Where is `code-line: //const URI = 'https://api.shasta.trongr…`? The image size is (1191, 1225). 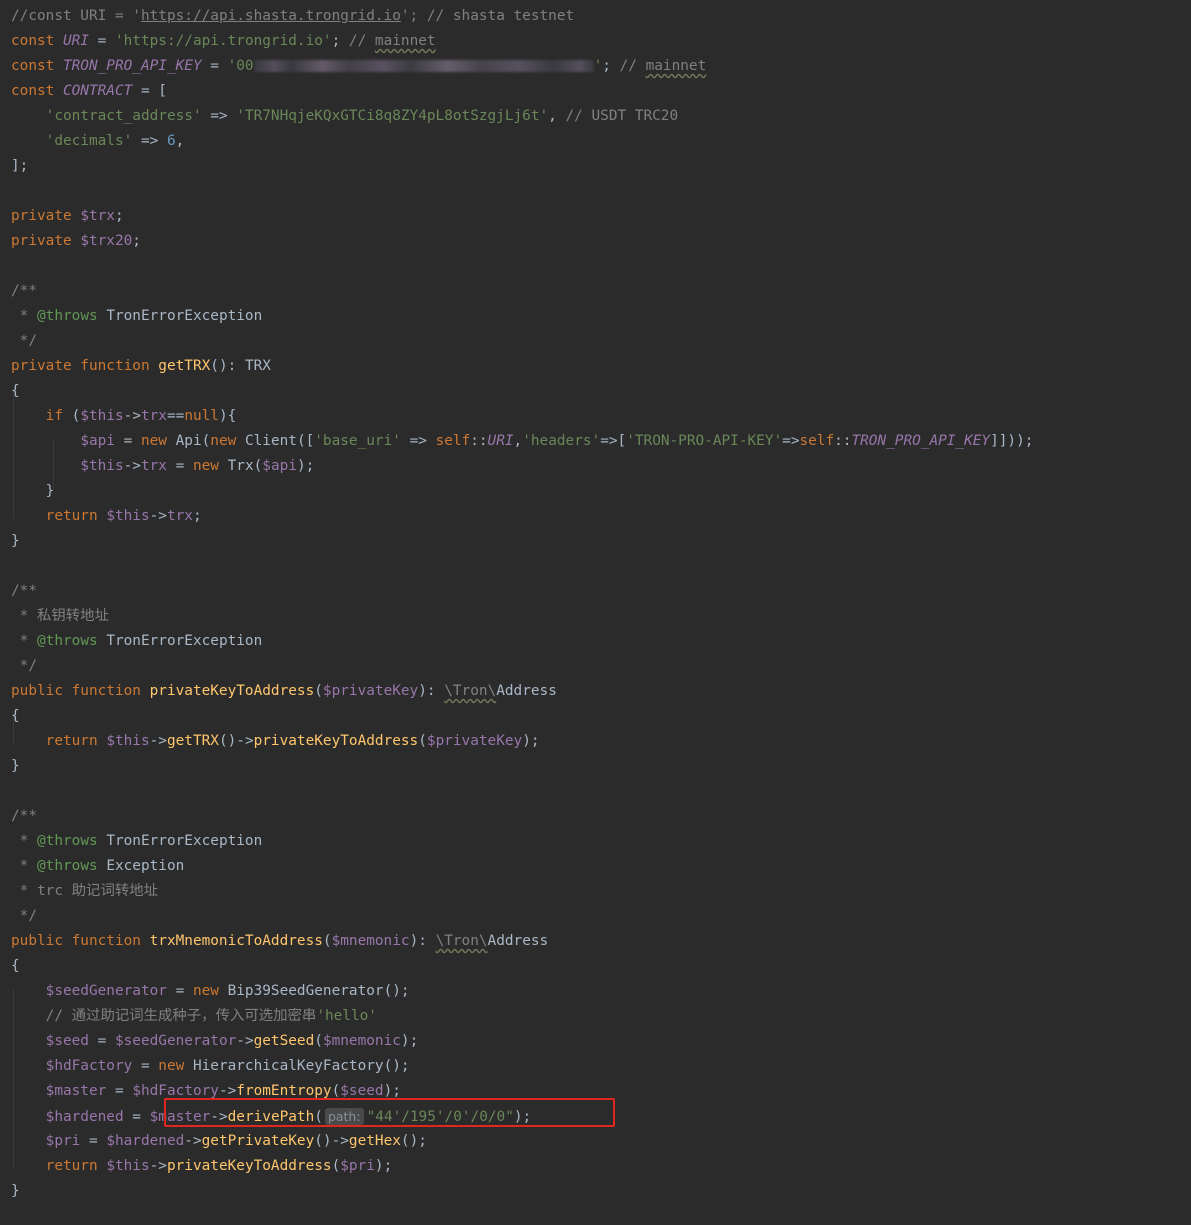
code-line: //const URI = 'https://api.shasta.trongr… is located at coordinates (292, 16).